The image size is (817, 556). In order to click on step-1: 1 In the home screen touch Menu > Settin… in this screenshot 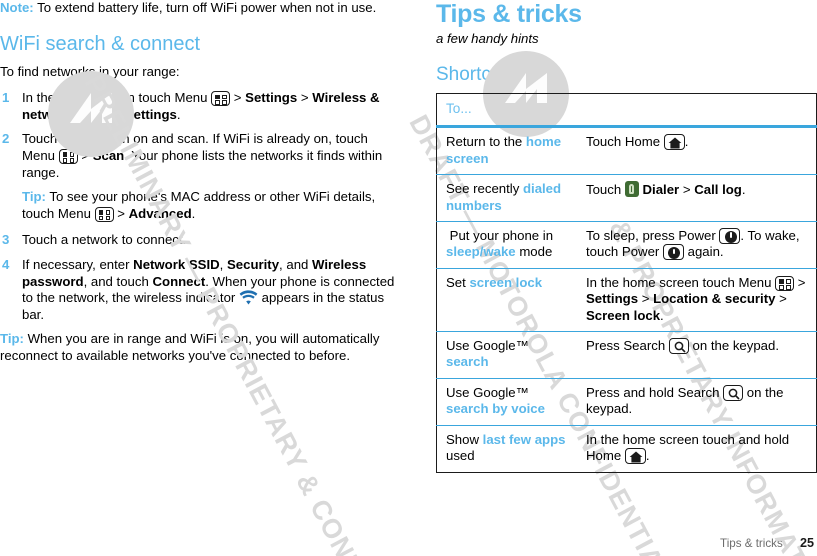, I will do `click(200, 106)`.